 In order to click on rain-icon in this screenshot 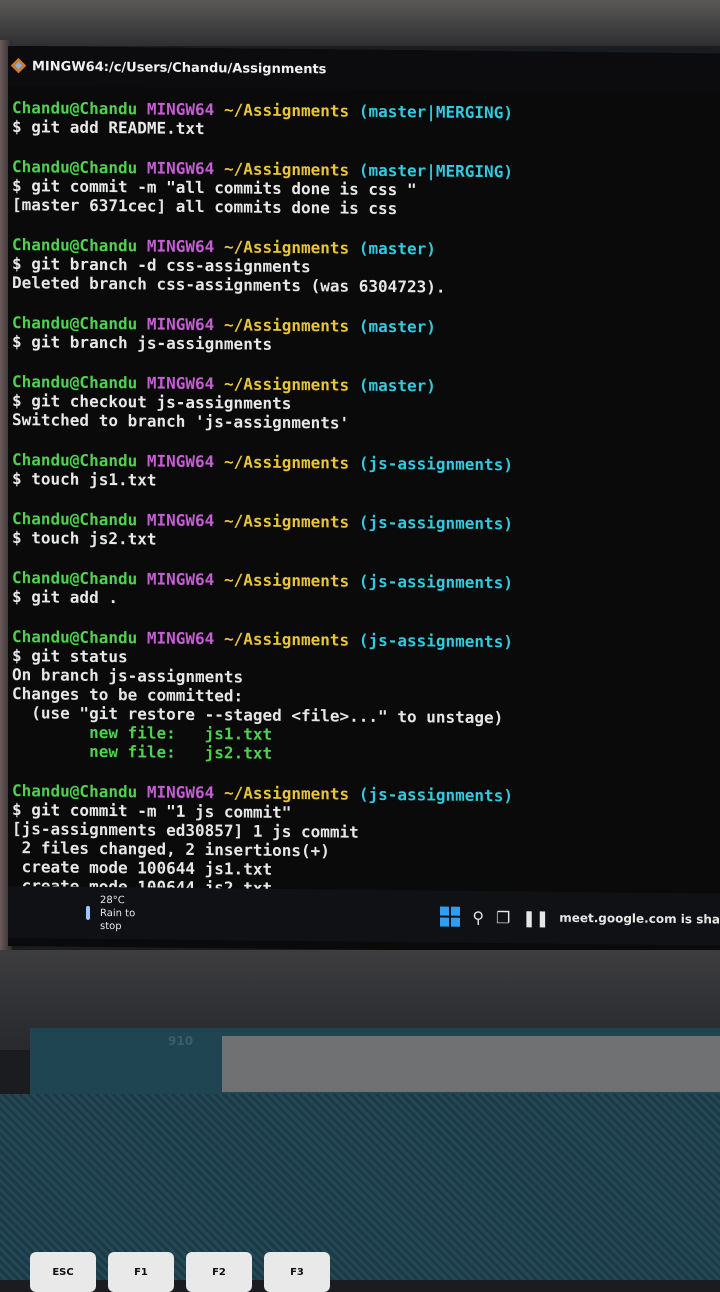, I will do `click(88, 912)`.